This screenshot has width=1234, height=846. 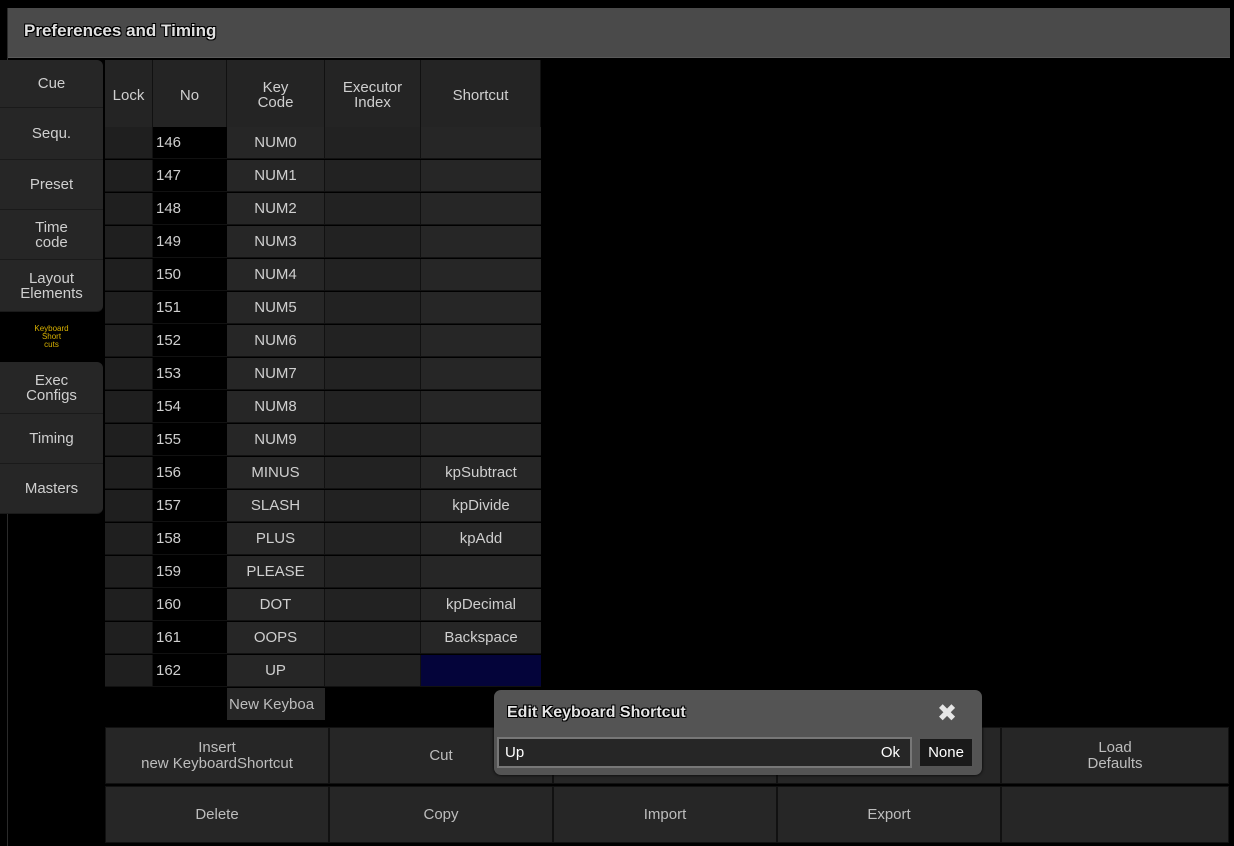 What do you see at coordinates (190, 605) in the screenshot?
I see `number-cell: 160` at bounding box center [190, 605].